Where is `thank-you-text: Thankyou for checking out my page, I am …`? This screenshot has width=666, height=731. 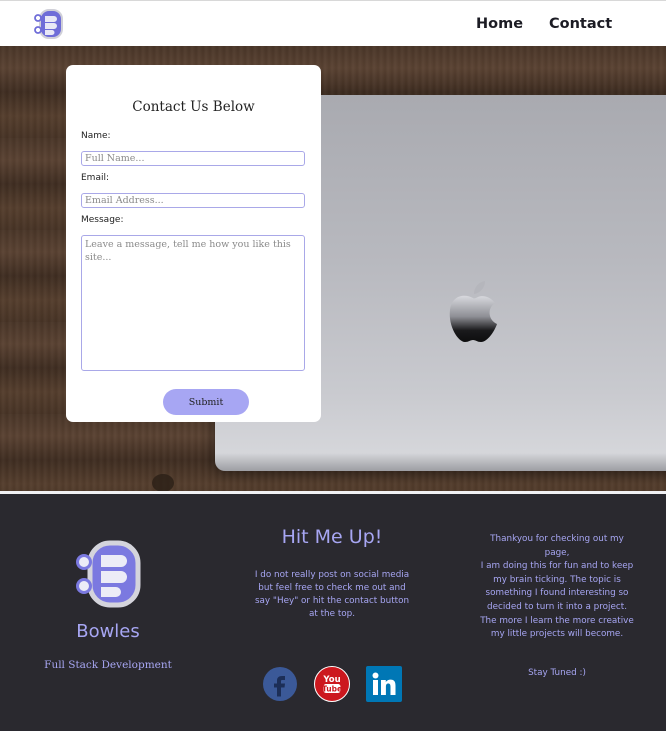
thank-you-text: Thankyou for checking out my page, I am … is located at coordinates (557, 587).